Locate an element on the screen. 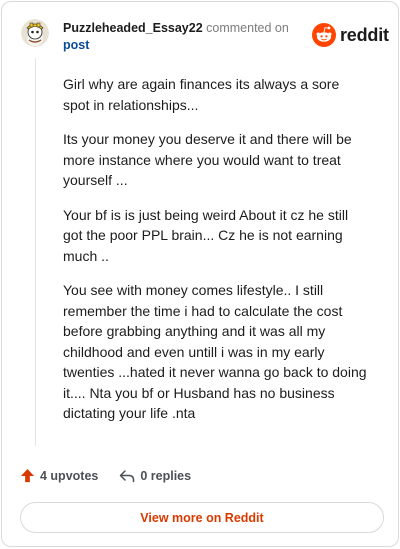  comment-actions: 4 upvotes 0 replies is located at coordinates (105, 475).